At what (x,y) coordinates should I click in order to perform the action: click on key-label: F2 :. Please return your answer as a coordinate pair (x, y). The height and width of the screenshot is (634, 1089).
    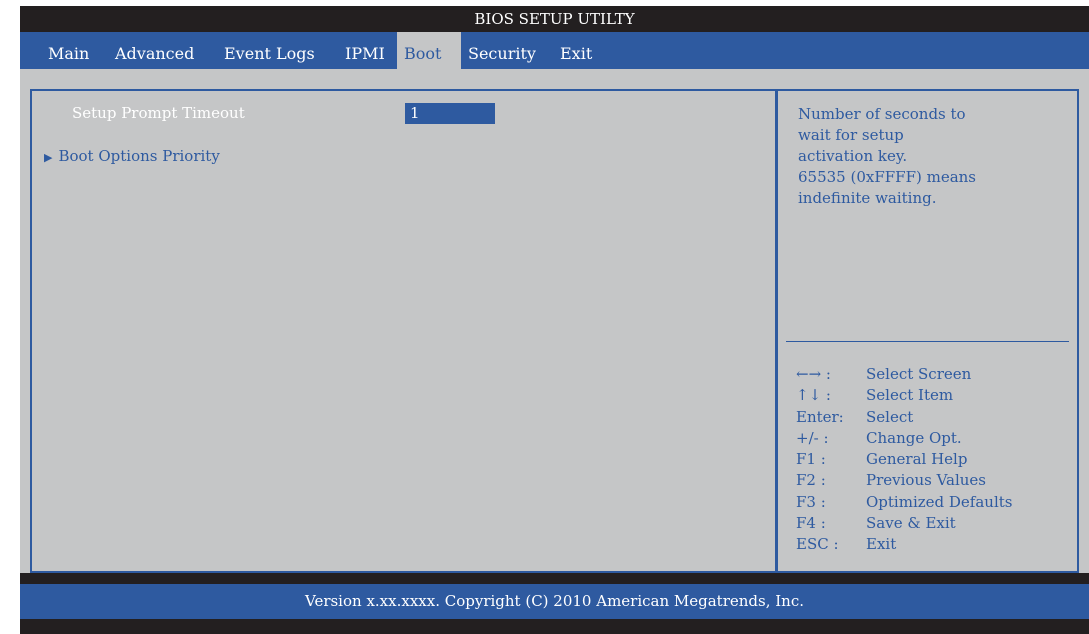
    Looking at the image, I should click on (811, 480).